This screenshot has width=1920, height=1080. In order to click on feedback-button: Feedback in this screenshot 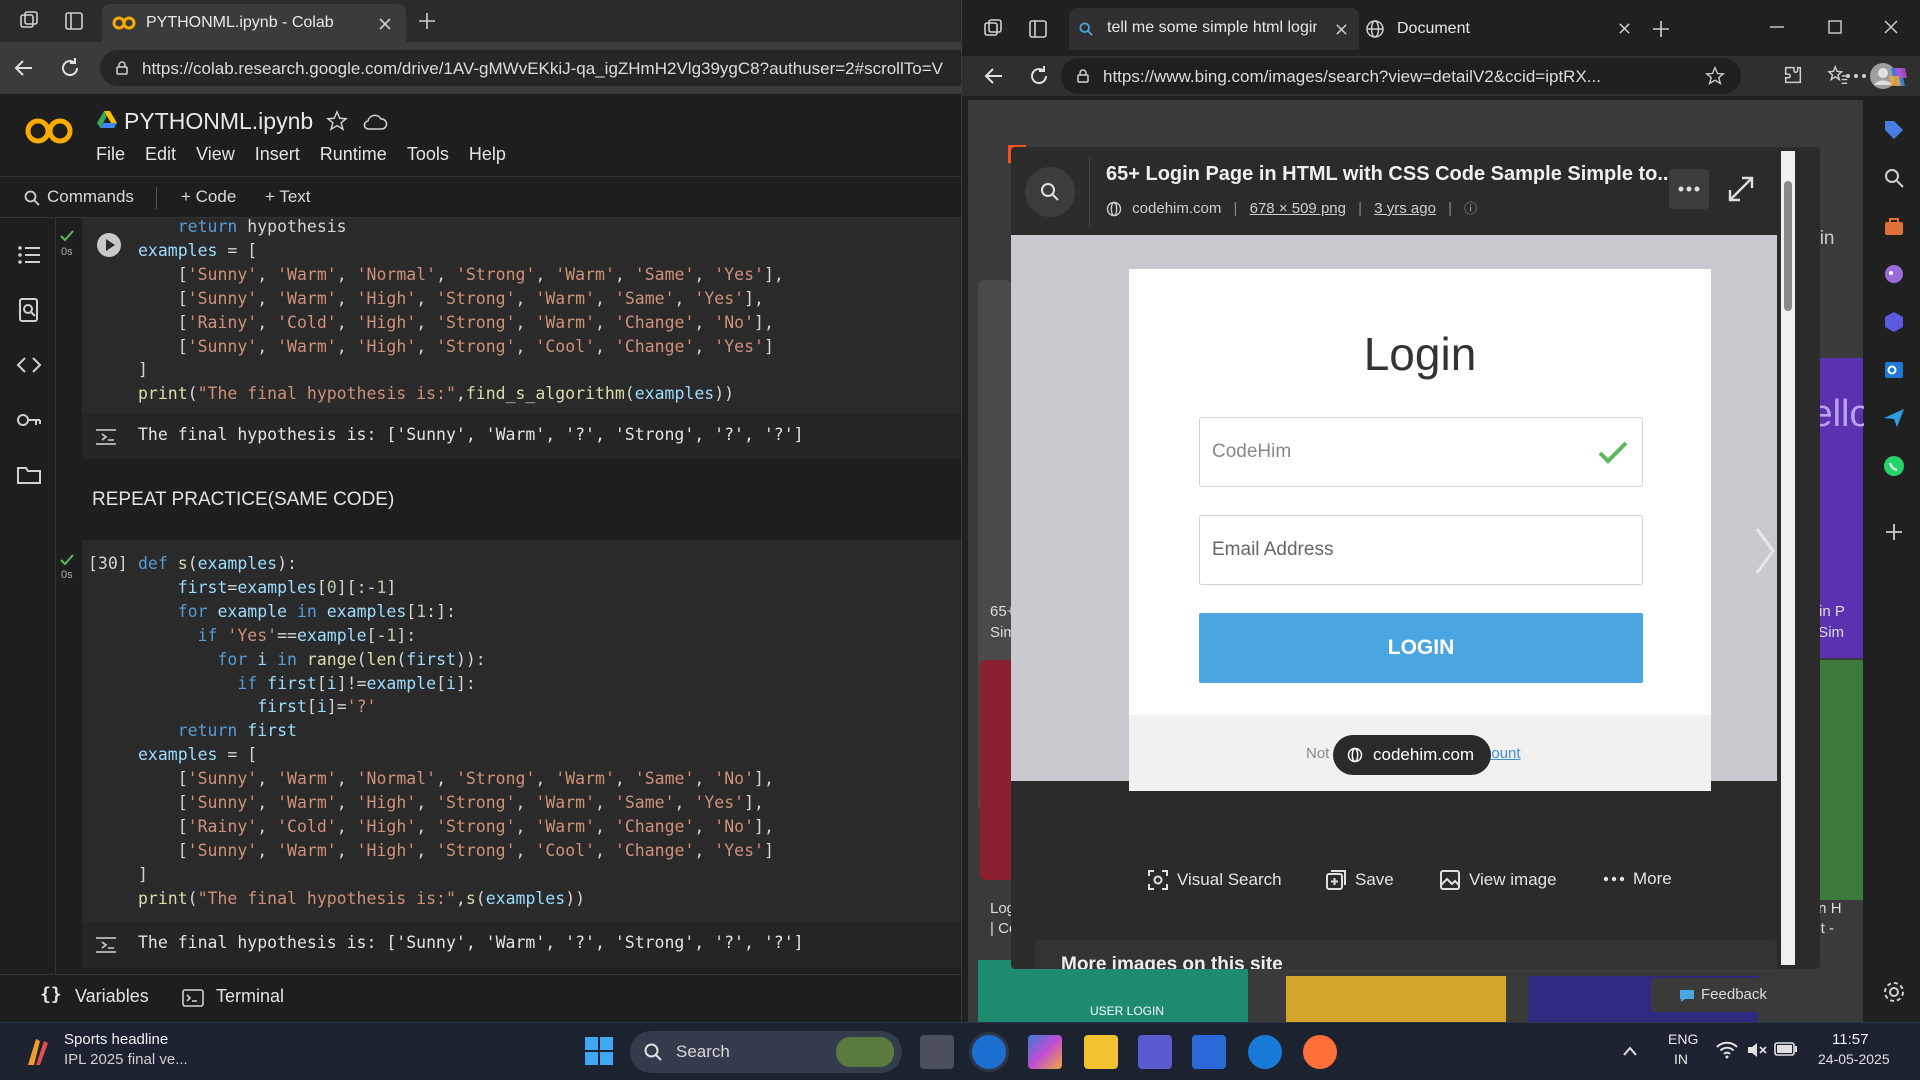, I will do `click(1725, 995)`.